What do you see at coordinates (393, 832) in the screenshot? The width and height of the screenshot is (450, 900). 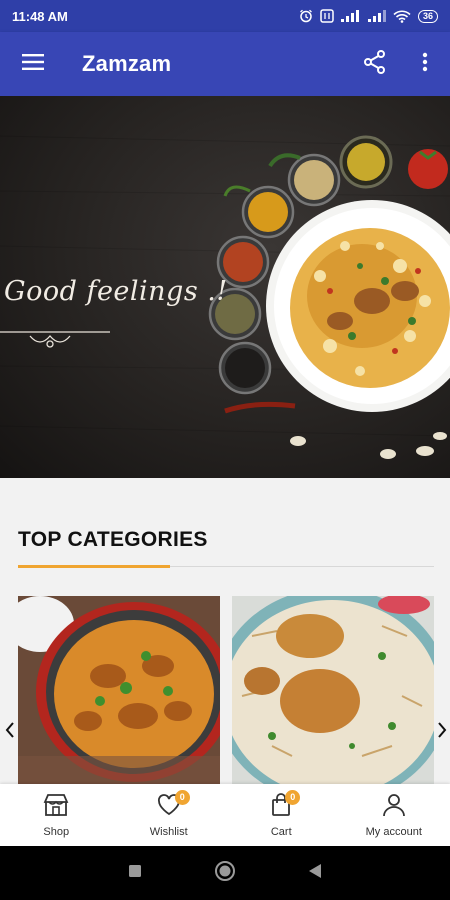 I see `nav-label-my-account: My account` at bounding box center [393, 832].